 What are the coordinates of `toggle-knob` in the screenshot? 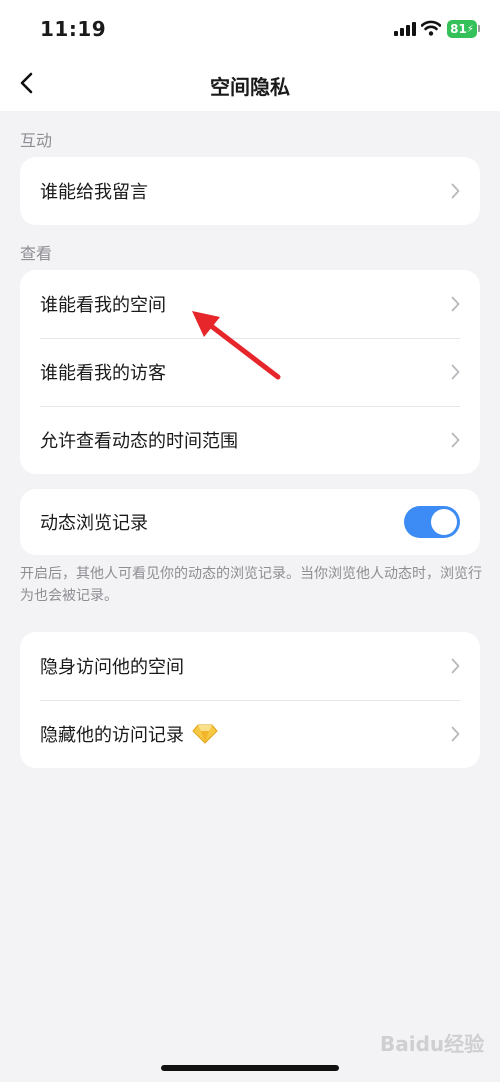 It's located at (444, 522).